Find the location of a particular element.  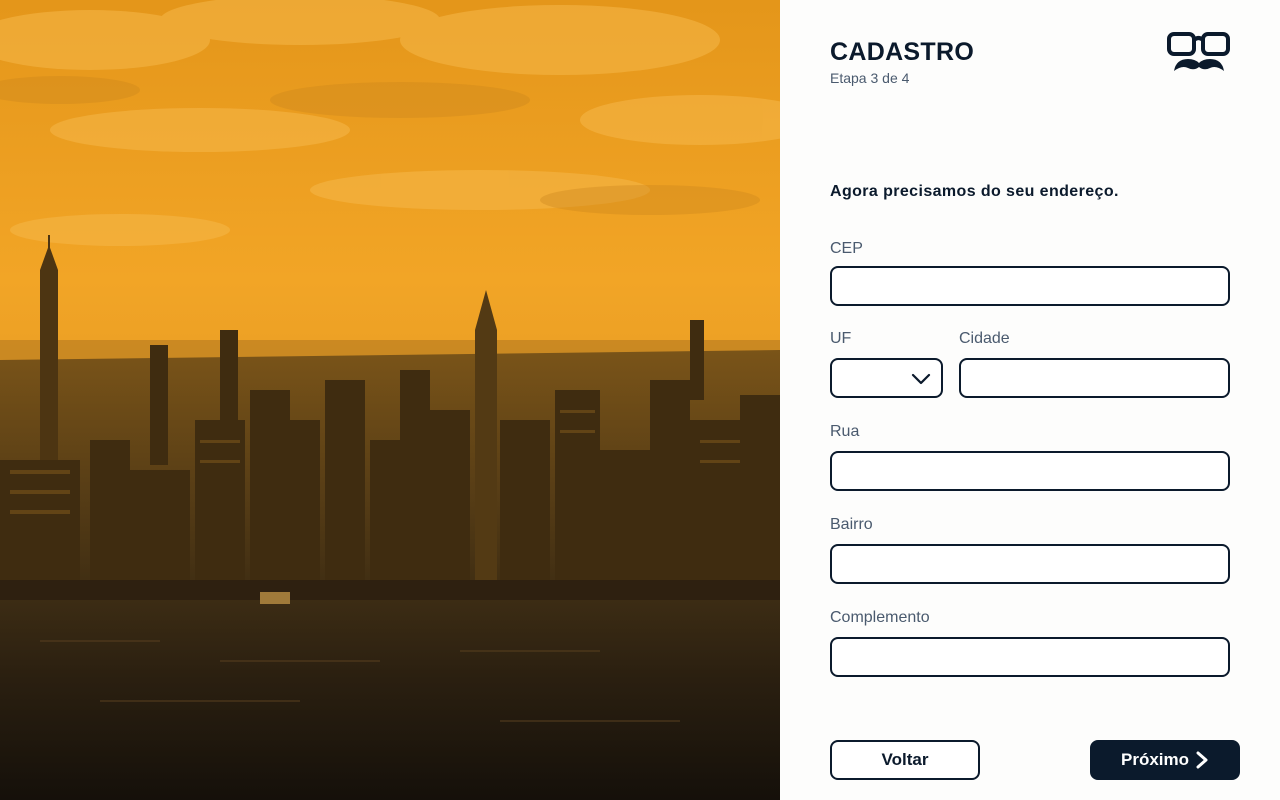

uf-label: UF is located at coordinates (841, 338).